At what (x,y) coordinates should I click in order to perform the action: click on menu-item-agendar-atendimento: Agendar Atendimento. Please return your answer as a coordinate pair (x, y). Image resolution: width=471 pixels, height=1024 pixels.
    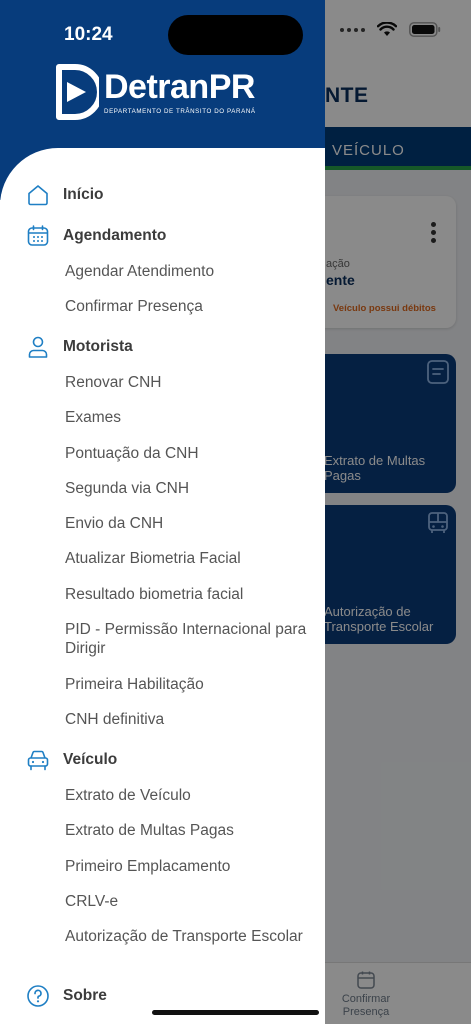
    Looking at the image, I should click on (190, 271).